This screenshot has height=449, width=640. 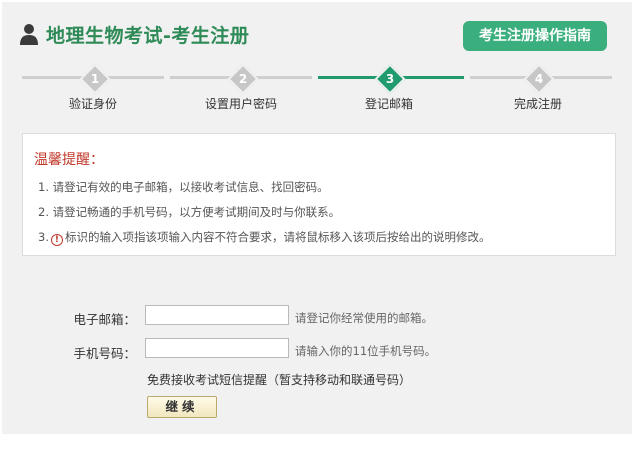 What do you see at coordinates (317, 88) in the screenshot?
I see `progress-steps: 1 验证身份 2 设置用户密码 3 登记邮箱 4 完成注册` at bounding box center [317, 88].